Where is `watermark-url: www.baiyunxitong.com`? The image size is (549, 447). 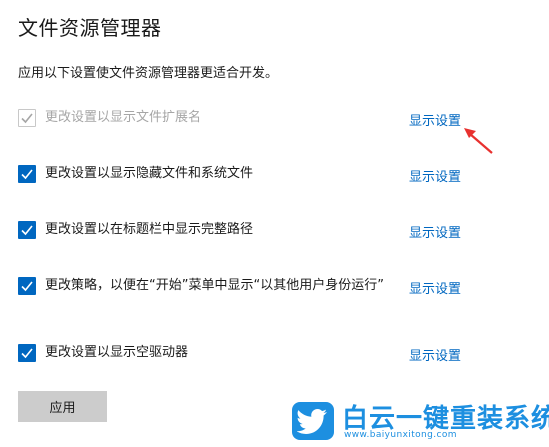 watermark-url: www.baiyunxitong.com is located at coordinates (400, 435).